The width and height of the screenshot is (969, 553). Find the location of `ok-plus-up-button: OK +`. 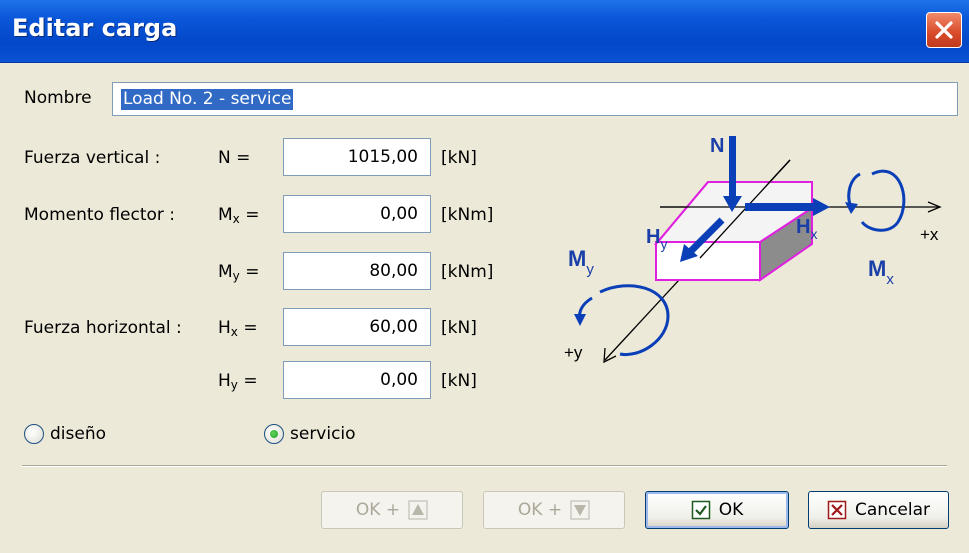

ok-plus-up-button: OK + is located at coordinates (392, 510).